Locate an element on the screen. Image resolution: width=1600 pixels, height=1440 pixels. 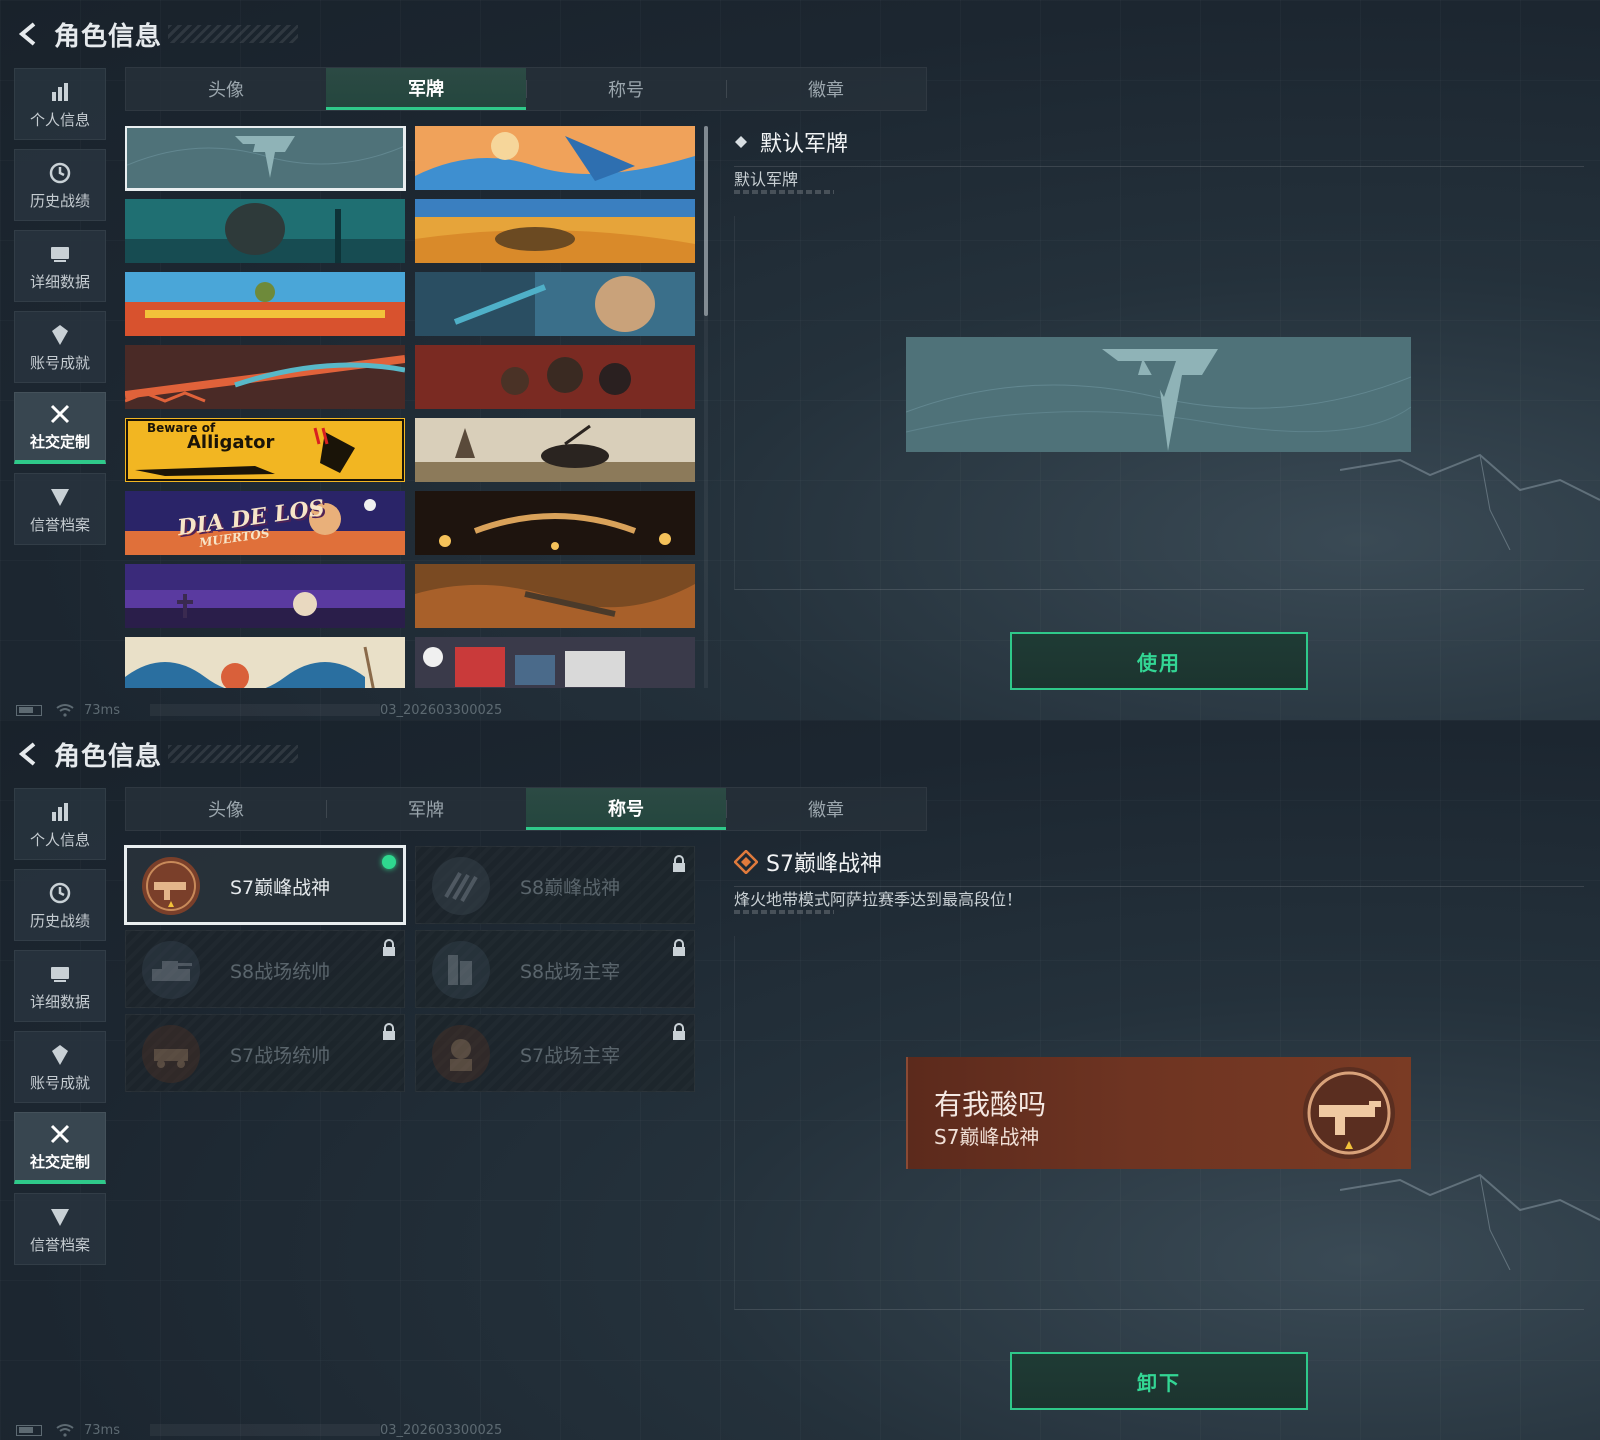
stripes-emblem-icon is located at coordinates (461, 886).